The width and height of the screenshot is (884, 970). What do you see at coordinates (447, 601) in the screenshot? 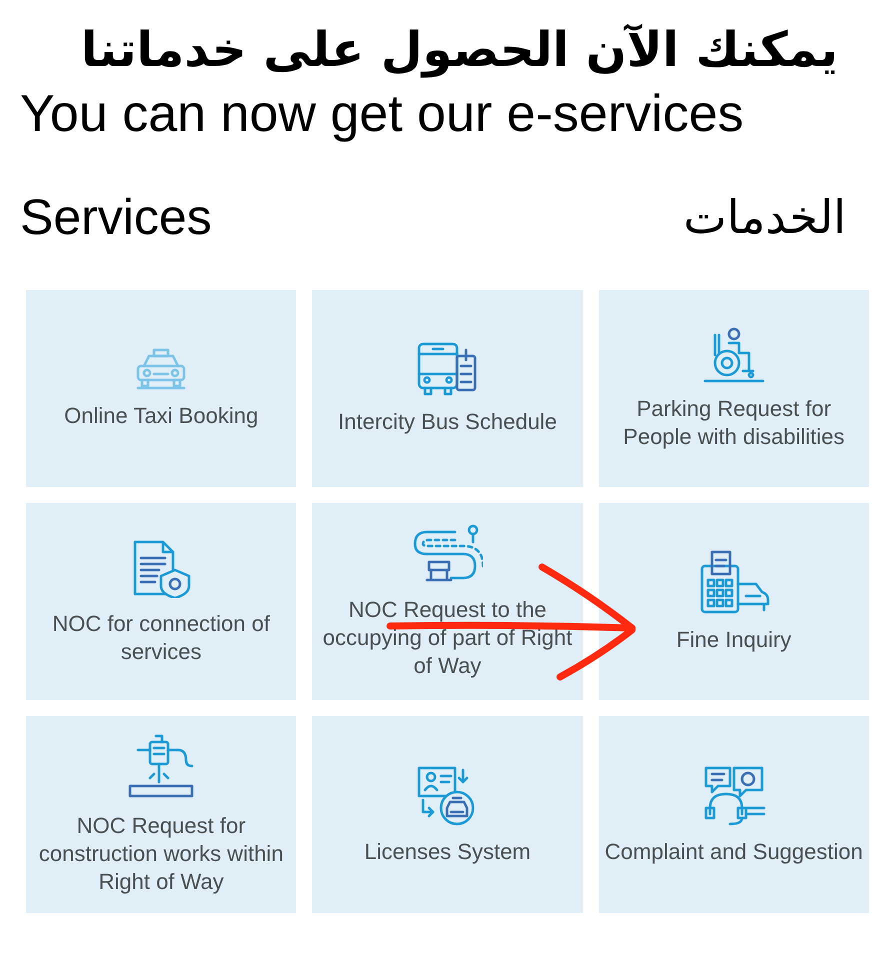
I see `service-tile: NOC Request to the occupying of part of Right of Way` at bounding box center [447, 601].